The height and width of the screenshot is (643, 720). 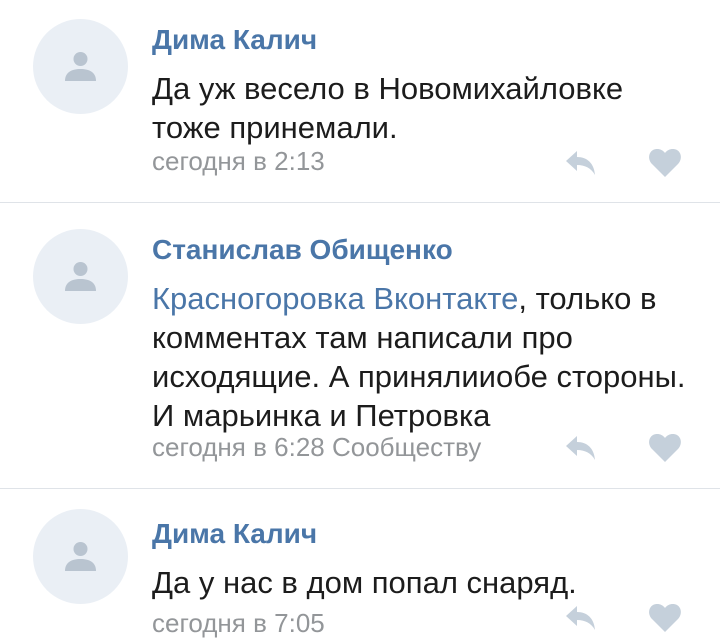 What do you see at coordinates (335, 298) in the screenshot?
I see `mention-link: Красногоровка Вконтакте` at bounding box center [335, 298].